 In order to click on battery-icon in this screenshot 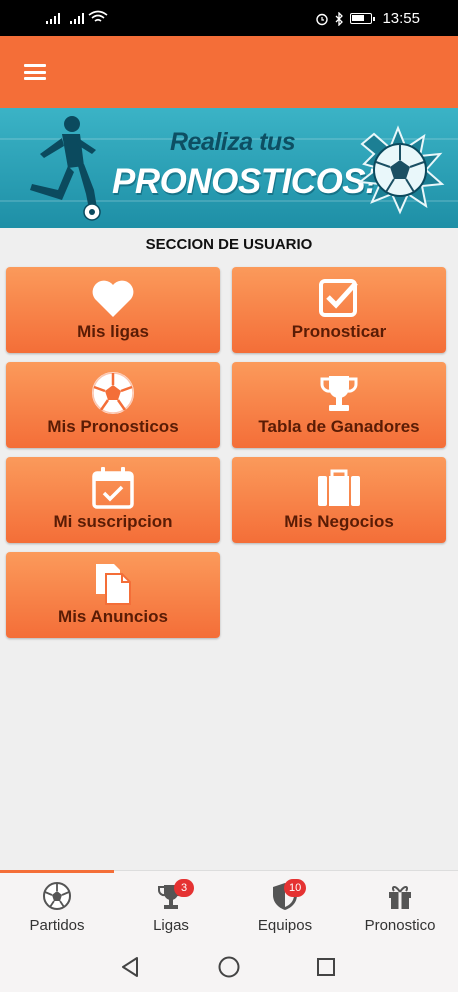, I will do `click(363, 18)`.